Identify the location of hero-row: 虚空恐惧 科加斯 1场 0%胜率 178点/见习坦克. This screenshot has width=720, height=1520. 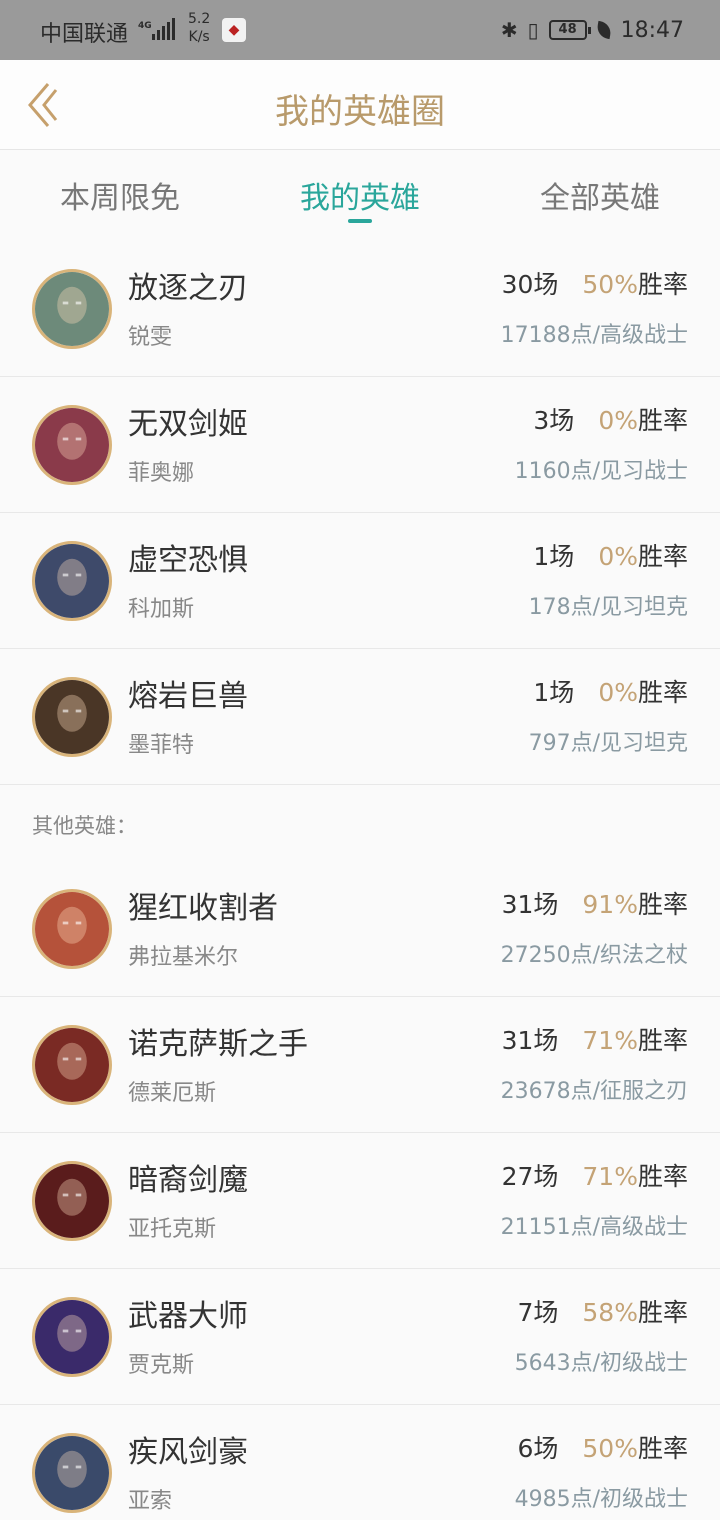
(360, 581).